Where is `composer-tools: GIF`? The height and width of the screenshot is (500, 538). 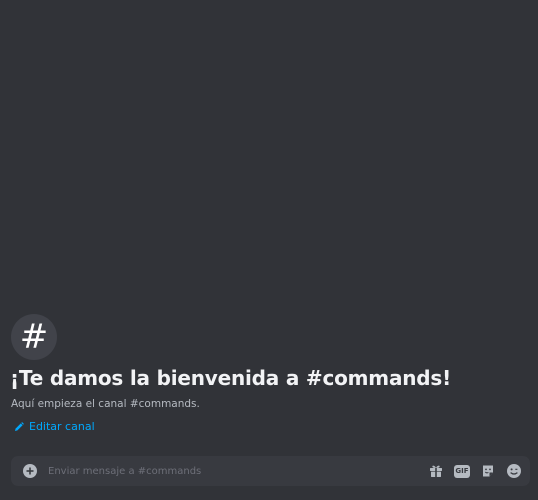
composer-tools: GIF is located at coordinates (475, 471).